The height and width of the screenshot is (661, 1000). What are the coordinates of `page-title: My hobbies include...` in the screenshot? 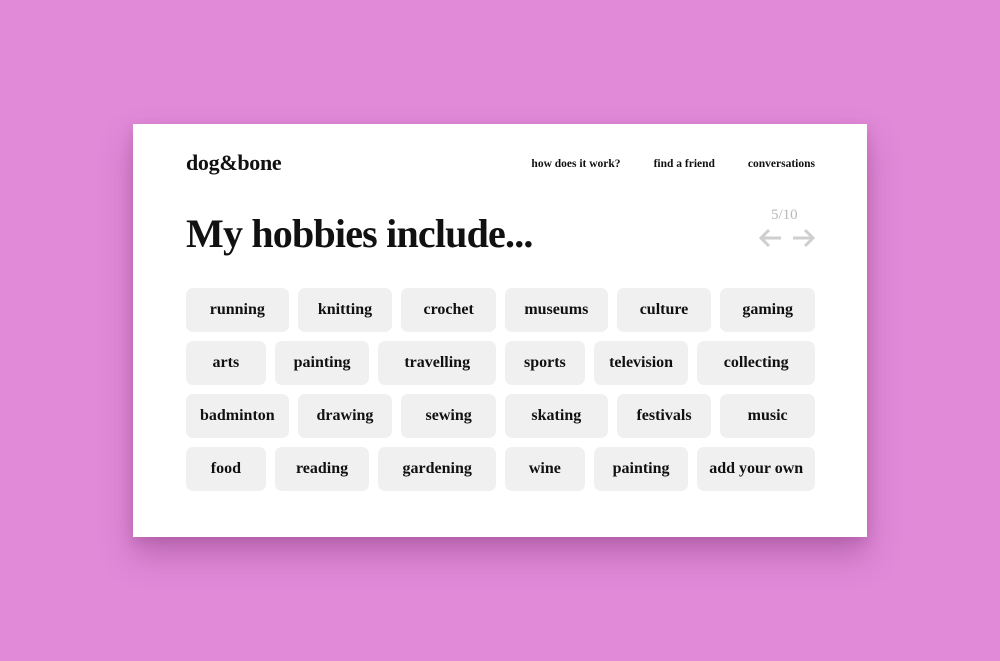 It's located at (359, 233).